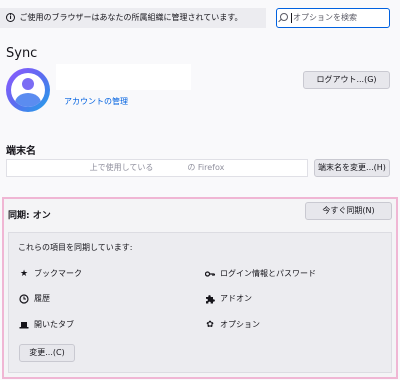 The image size is (400, 380). What do you see at coordinates (291, 18) in the screenshot?
I see `text-caret` at bounding box center [291, 18].